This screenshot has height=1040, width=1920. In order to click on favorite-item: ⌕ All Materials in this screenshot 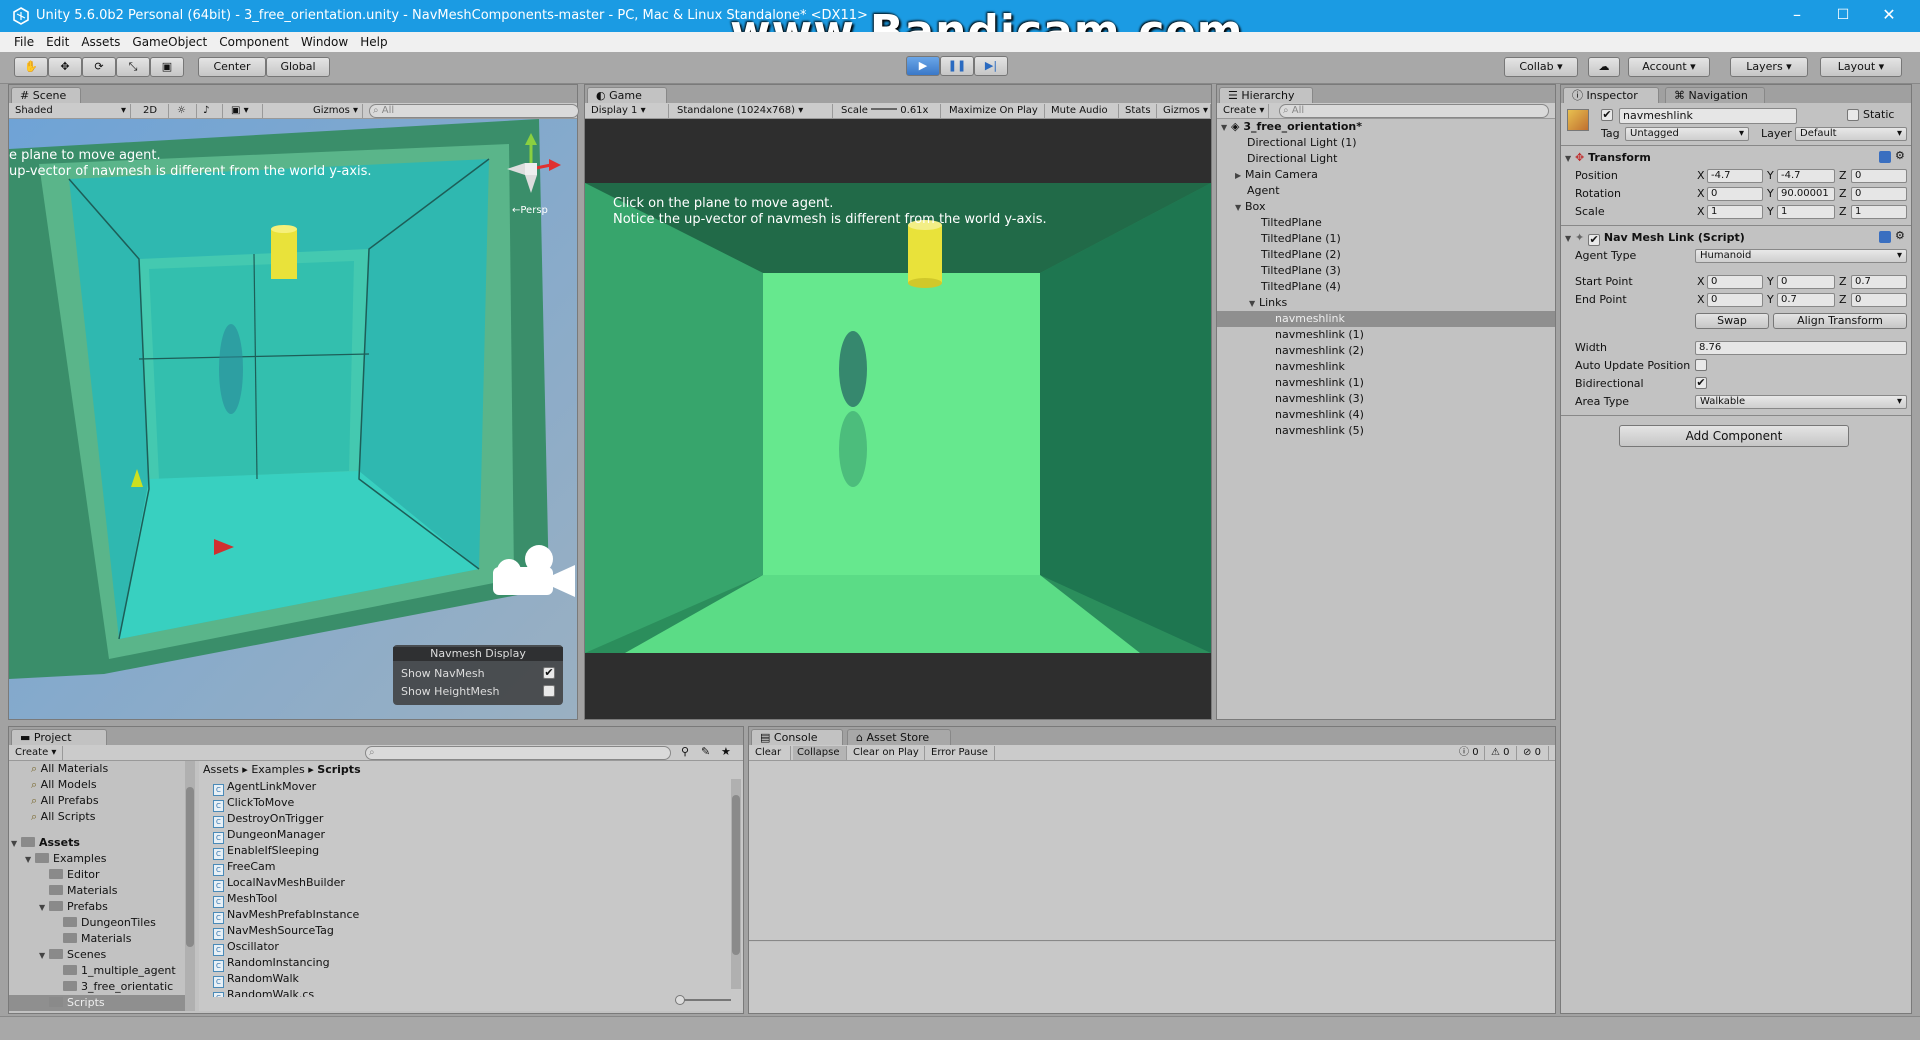, I will do `click(102, 769)`.